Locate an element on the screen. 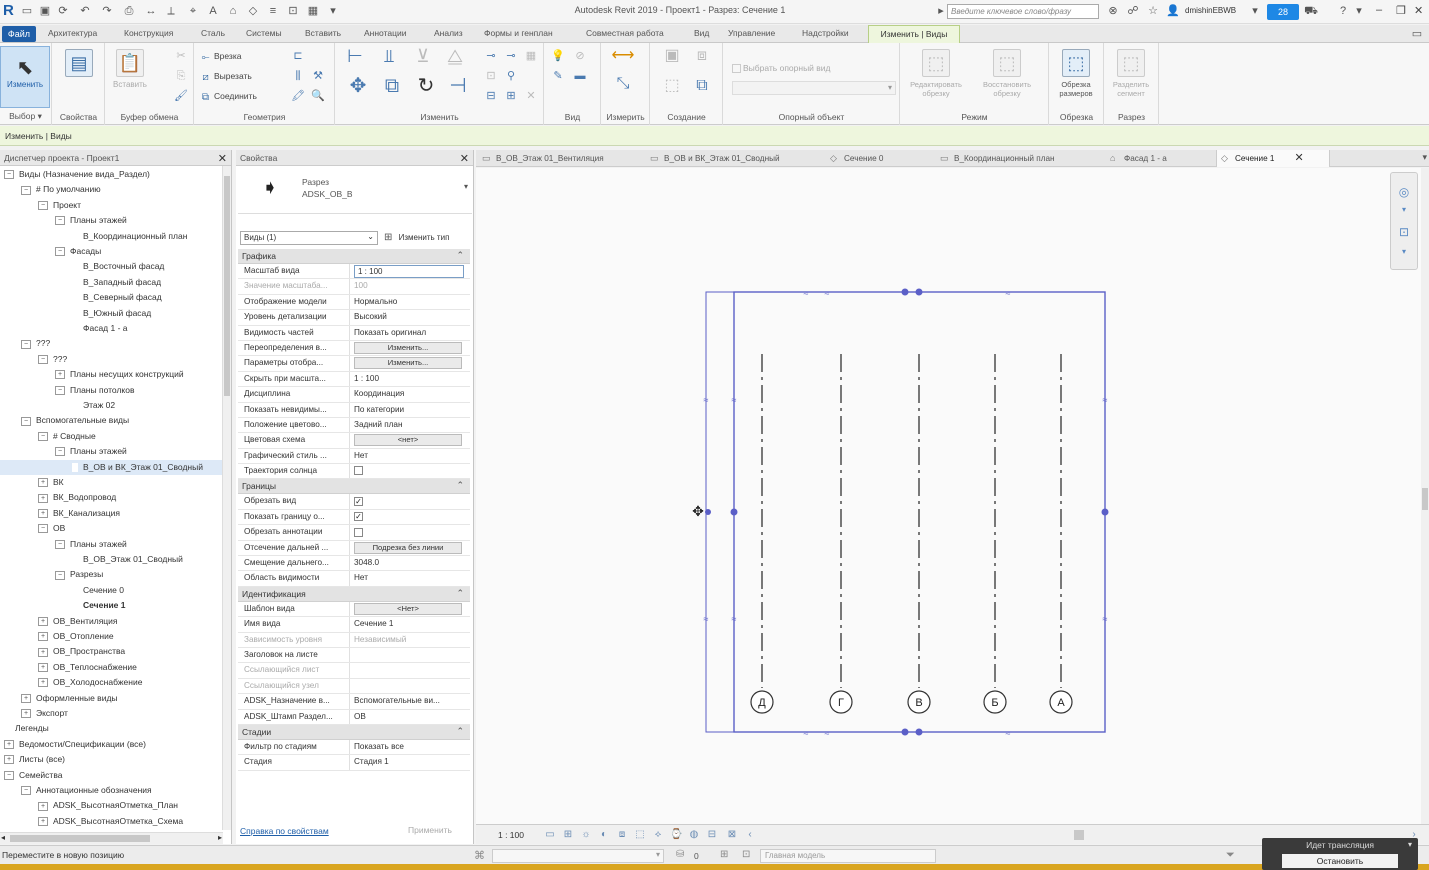  browser-tree-item: − Виды (Назначение вида_Раздел) is located at coordinates (111, 174).